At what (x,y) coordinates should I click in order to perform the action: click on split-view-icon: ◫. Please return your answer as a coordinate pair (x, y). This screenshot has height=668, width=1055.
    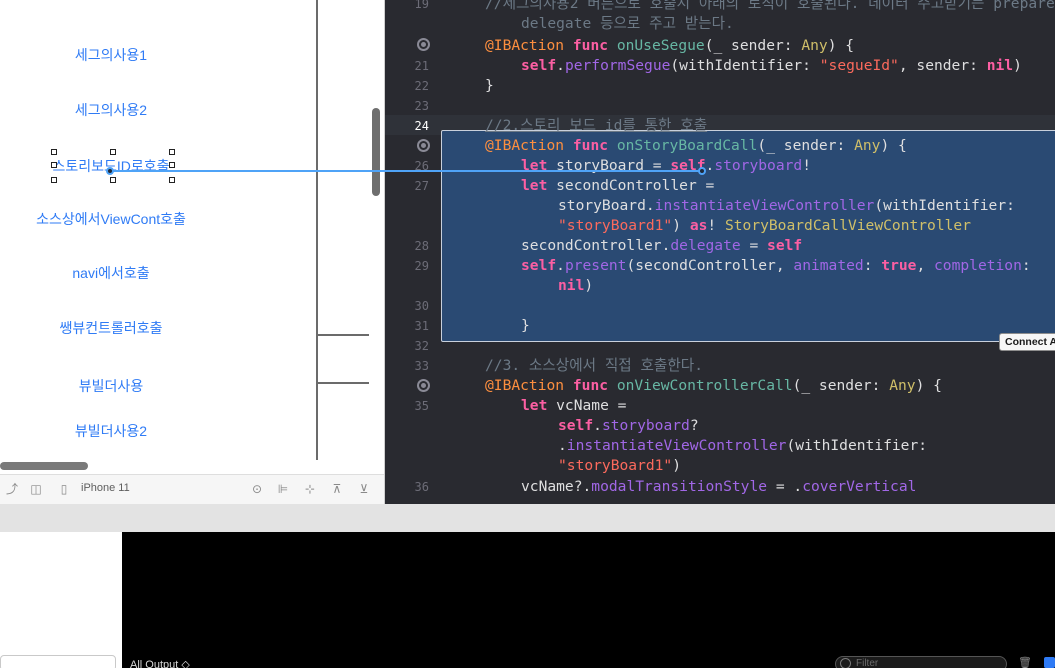
    Looking at the image, I should click on (36, 489).